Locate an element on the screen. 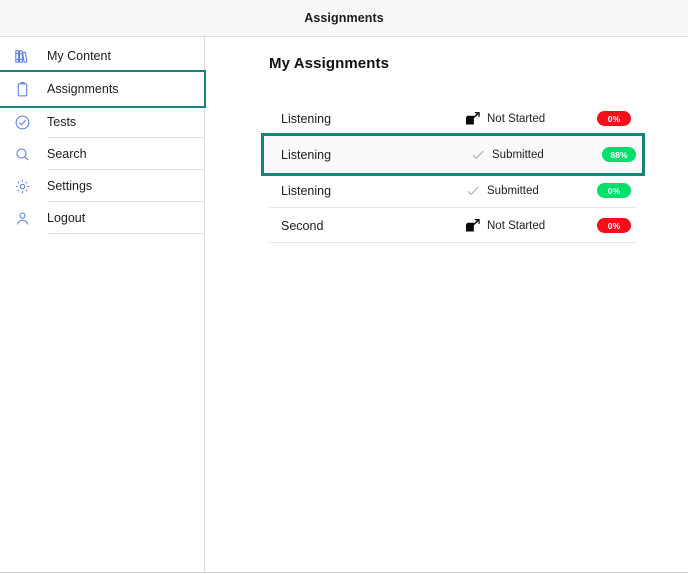  sidebar-item-label: Assignments is located at coordinates (83, 89).